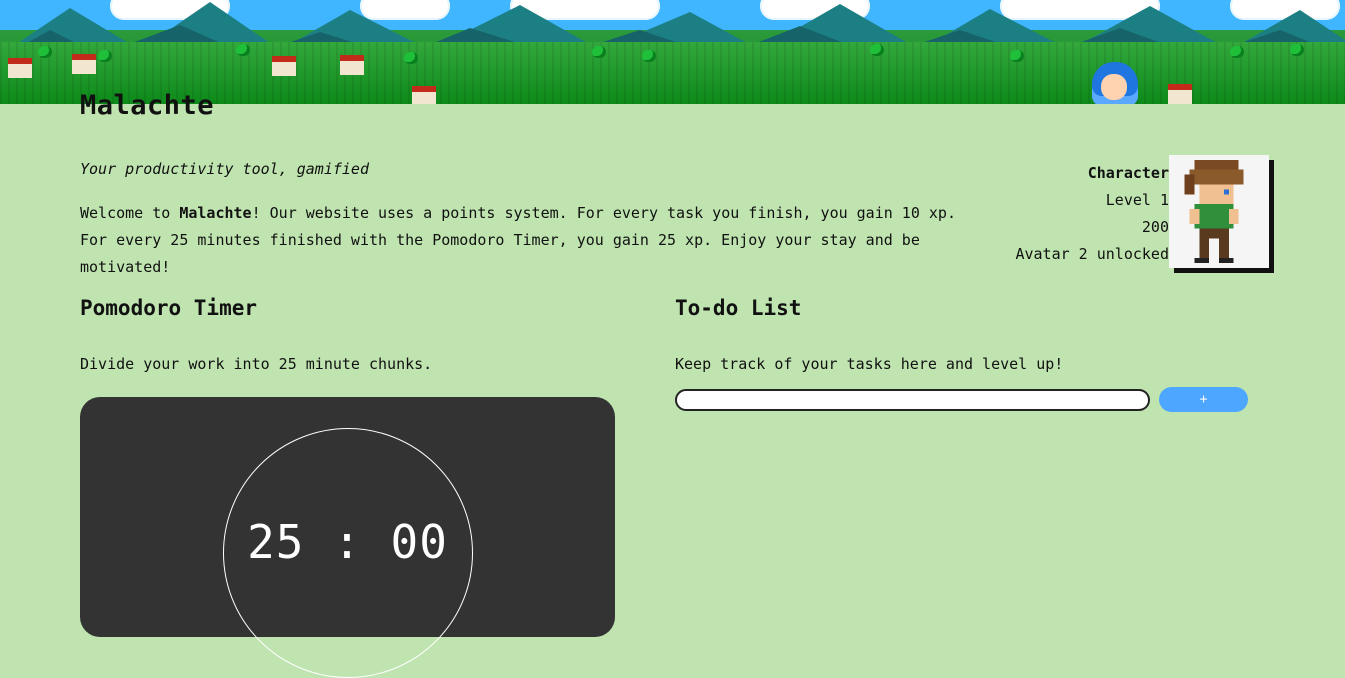 This screenshot has width=1345, height=678. Describe the element at coordinates (1114, 87) in the screenshot. I see `character-face-icon` at that location.